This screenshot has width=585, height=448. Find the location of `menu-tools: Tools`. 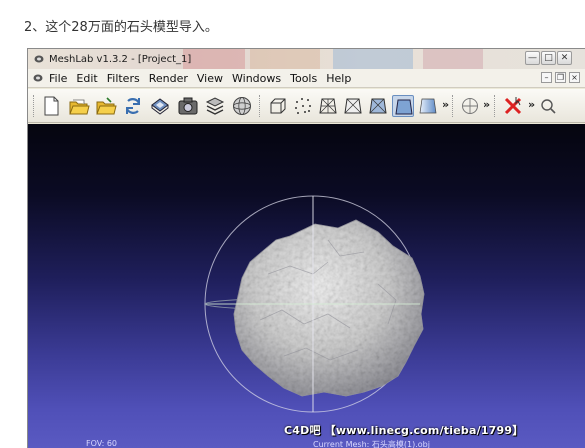

menu-tools: Tools is located at coordinates (303, 78).